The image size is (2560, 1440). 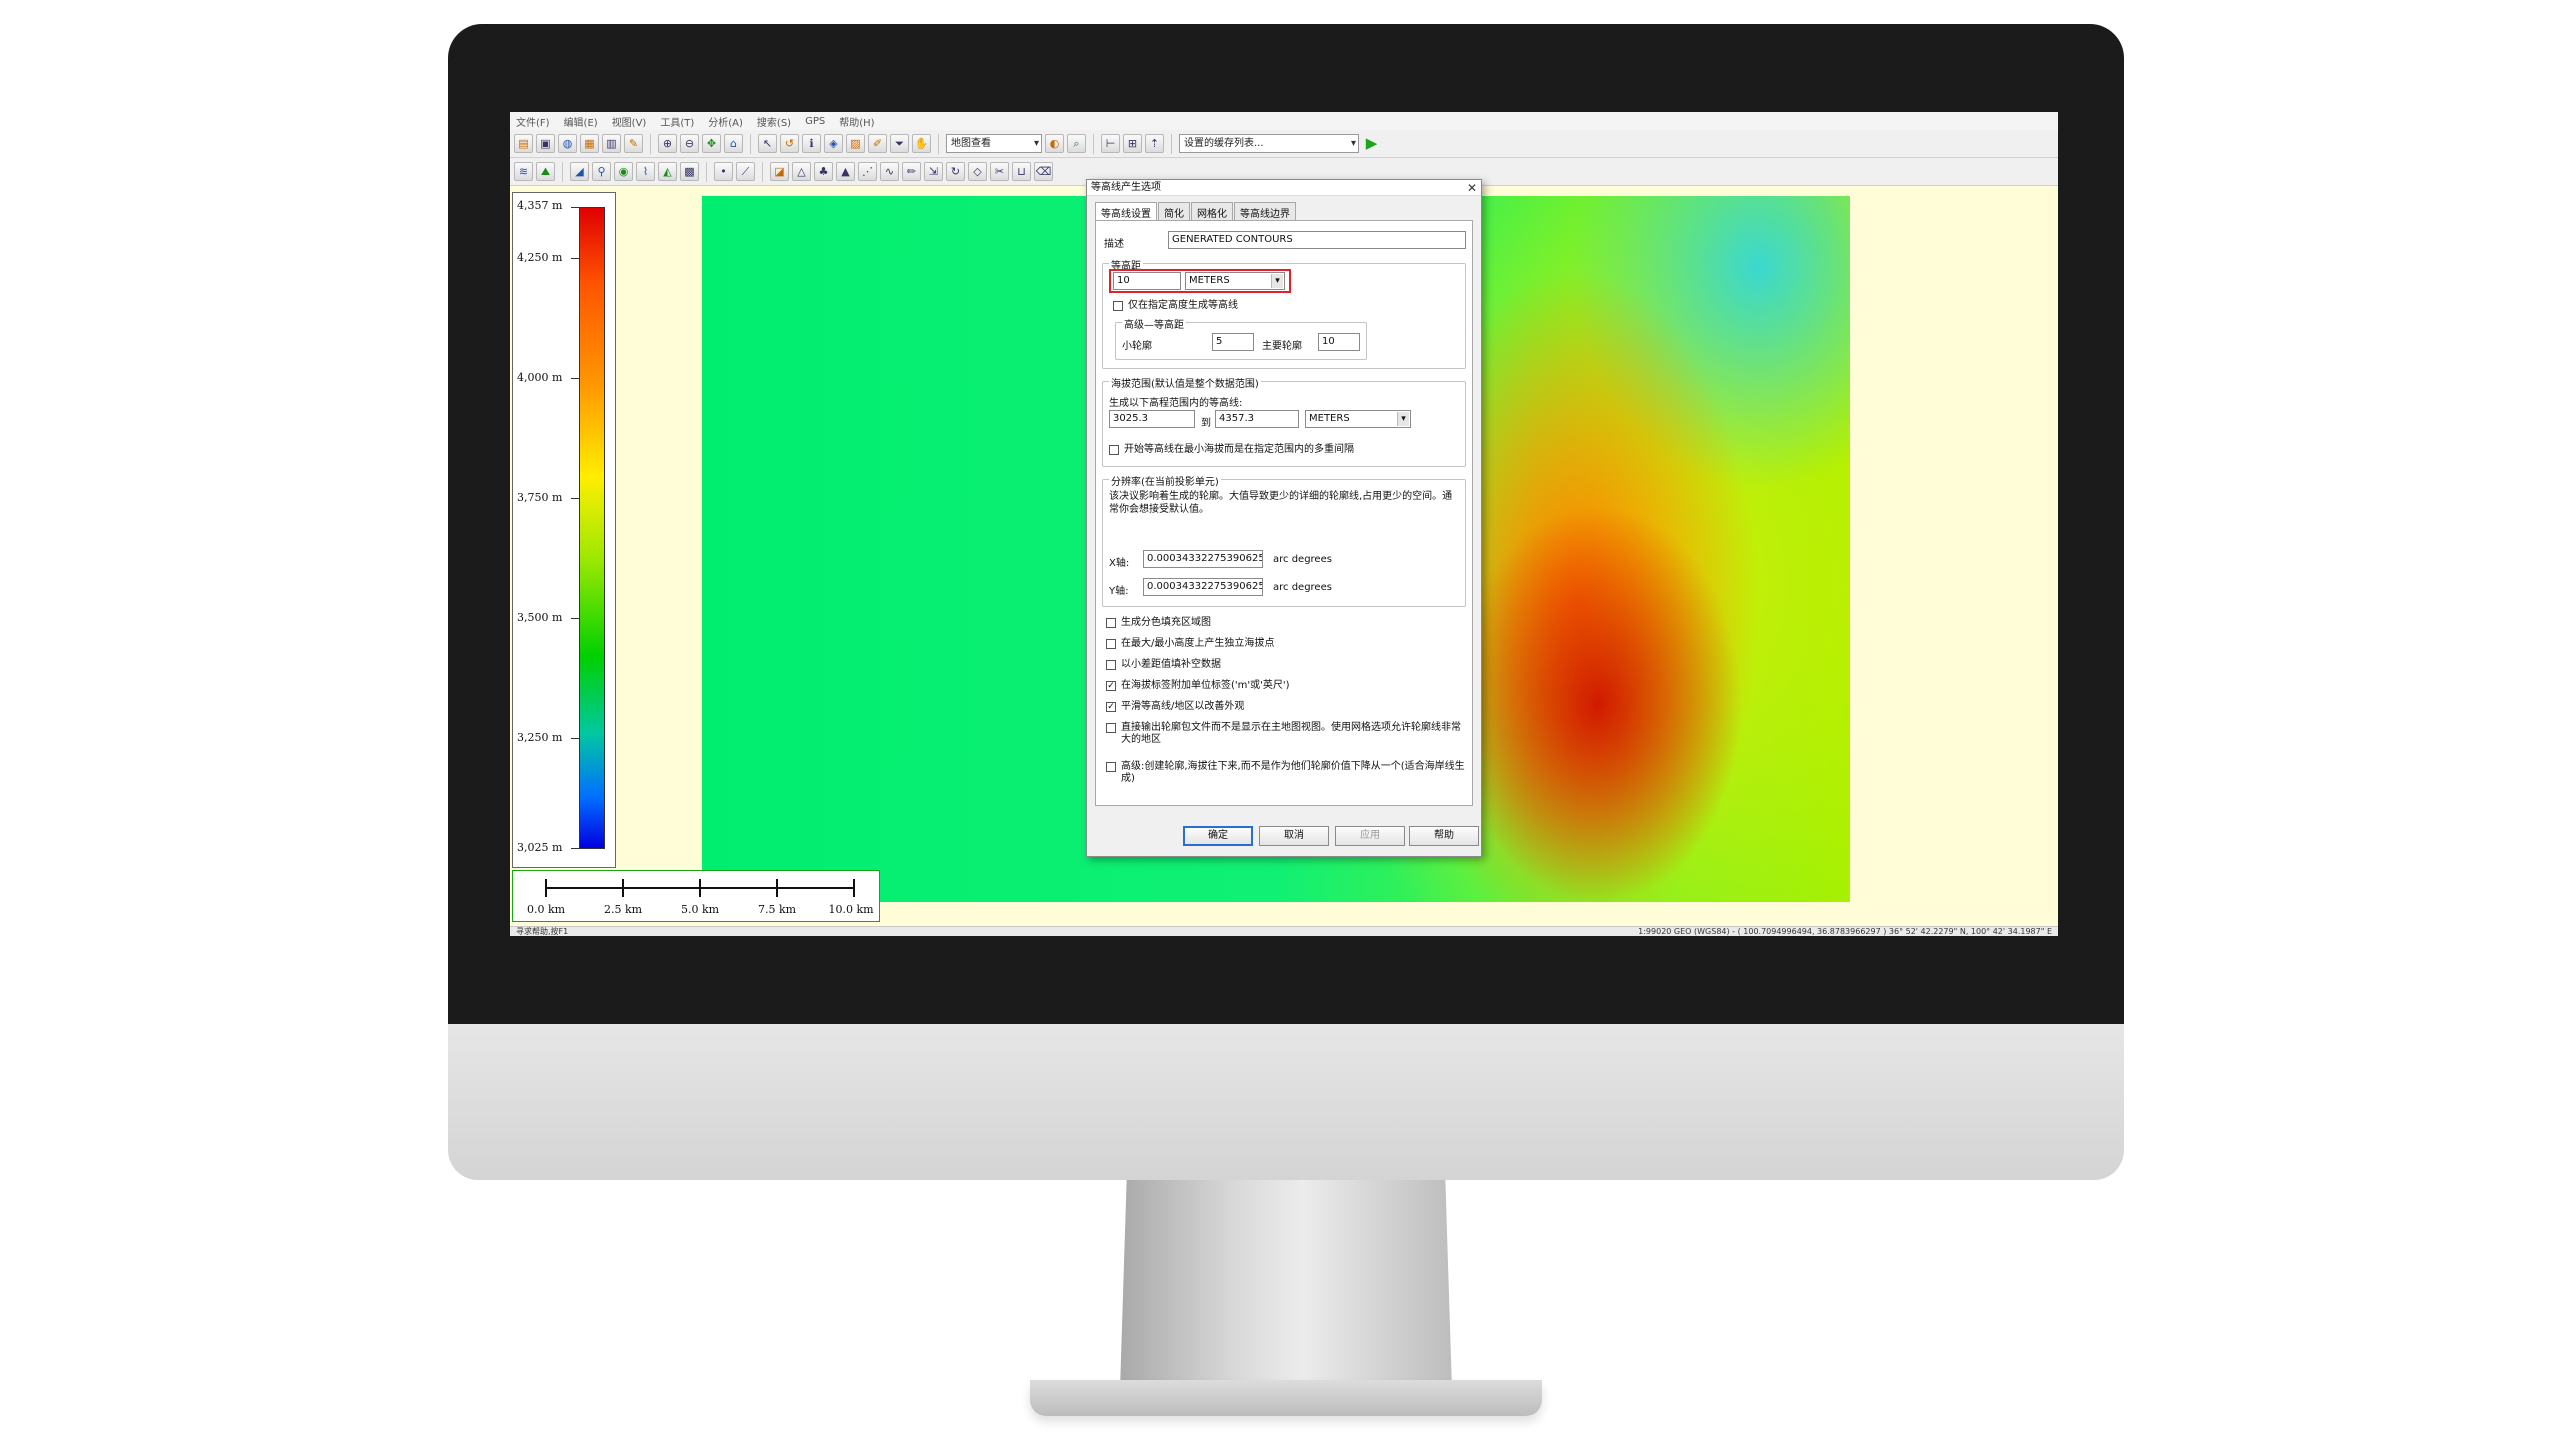 What do you see at coordinates (542, 931) in the screenshot?
I see `status-help-text: 寻求帮助,按F1` at bounding box center [542, 931].